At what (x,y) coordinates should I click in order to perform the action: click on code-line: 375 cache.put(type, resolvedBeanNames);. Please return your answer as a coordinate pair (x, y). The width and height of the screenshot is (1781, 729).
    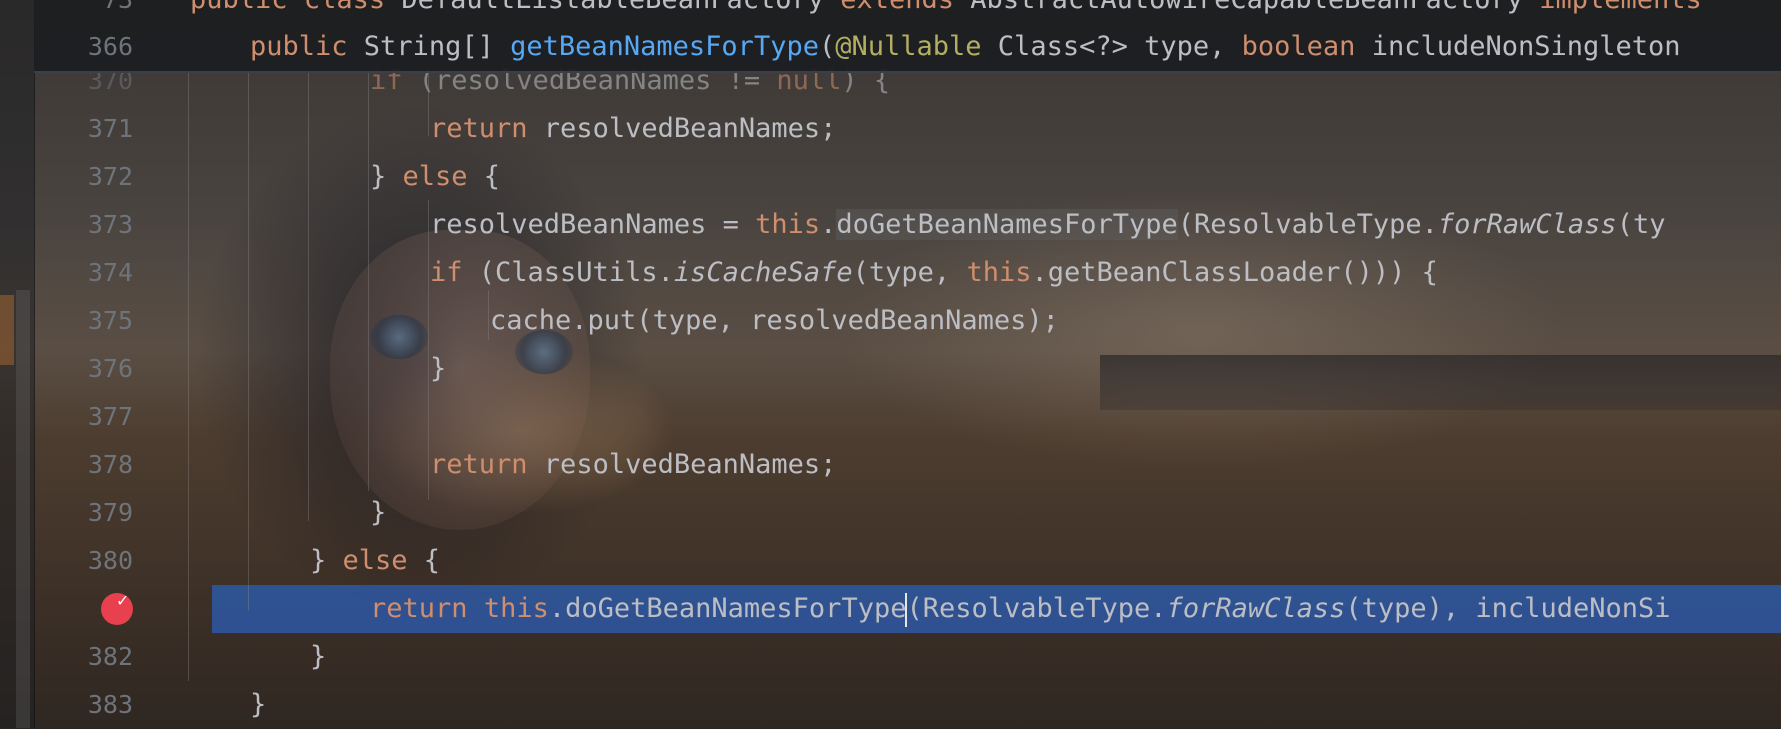
    Looking at the image, I should click on (890, 321).